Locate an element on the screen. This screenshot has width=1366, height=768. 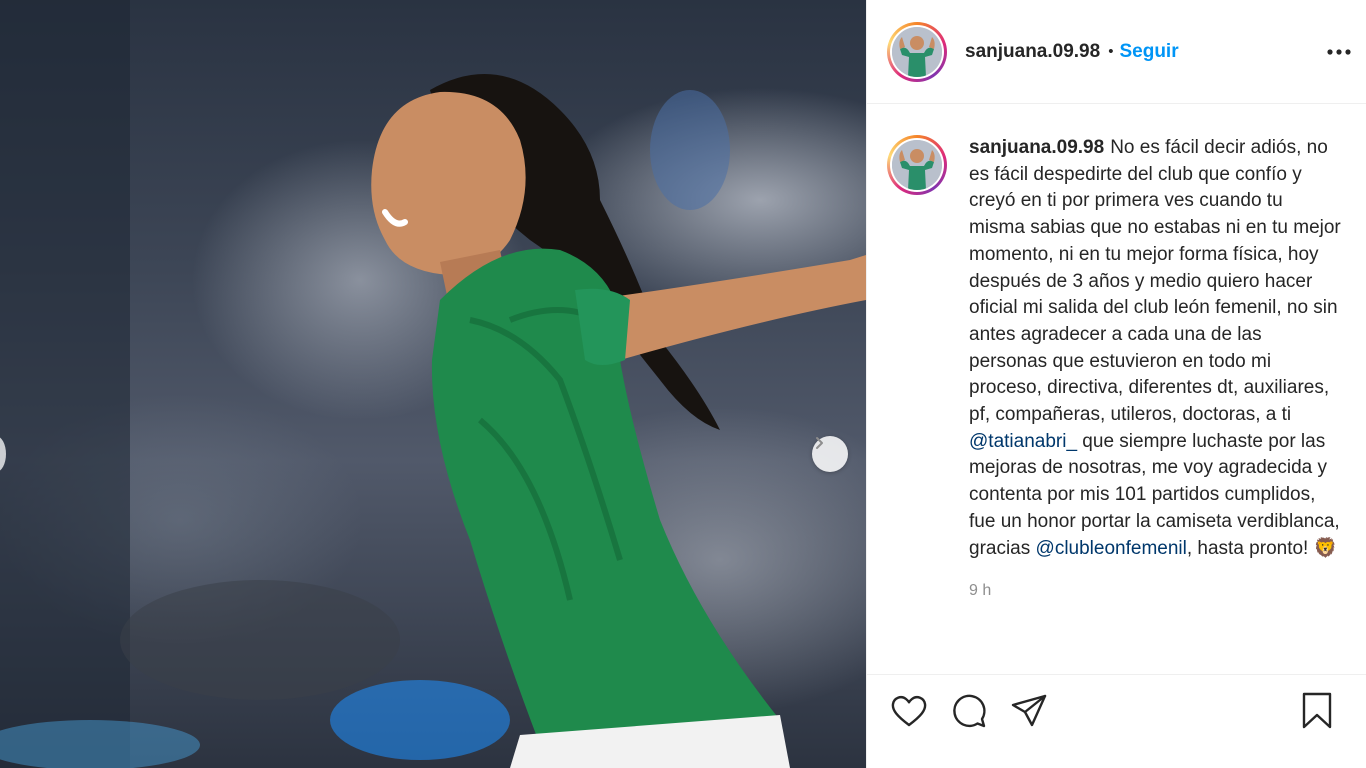
share-button is located at coordinates (1029, 711).